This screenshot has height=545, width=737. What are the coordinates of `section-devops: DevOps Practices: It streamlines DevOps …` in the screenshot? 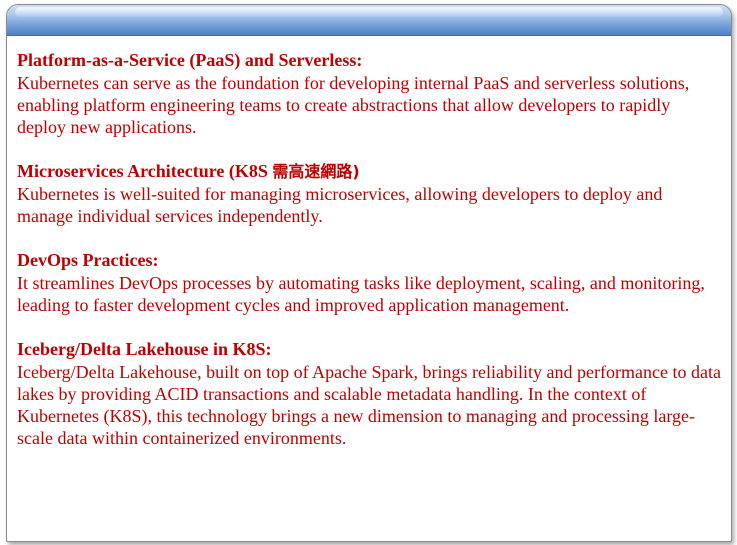 It's located at (369, 282).